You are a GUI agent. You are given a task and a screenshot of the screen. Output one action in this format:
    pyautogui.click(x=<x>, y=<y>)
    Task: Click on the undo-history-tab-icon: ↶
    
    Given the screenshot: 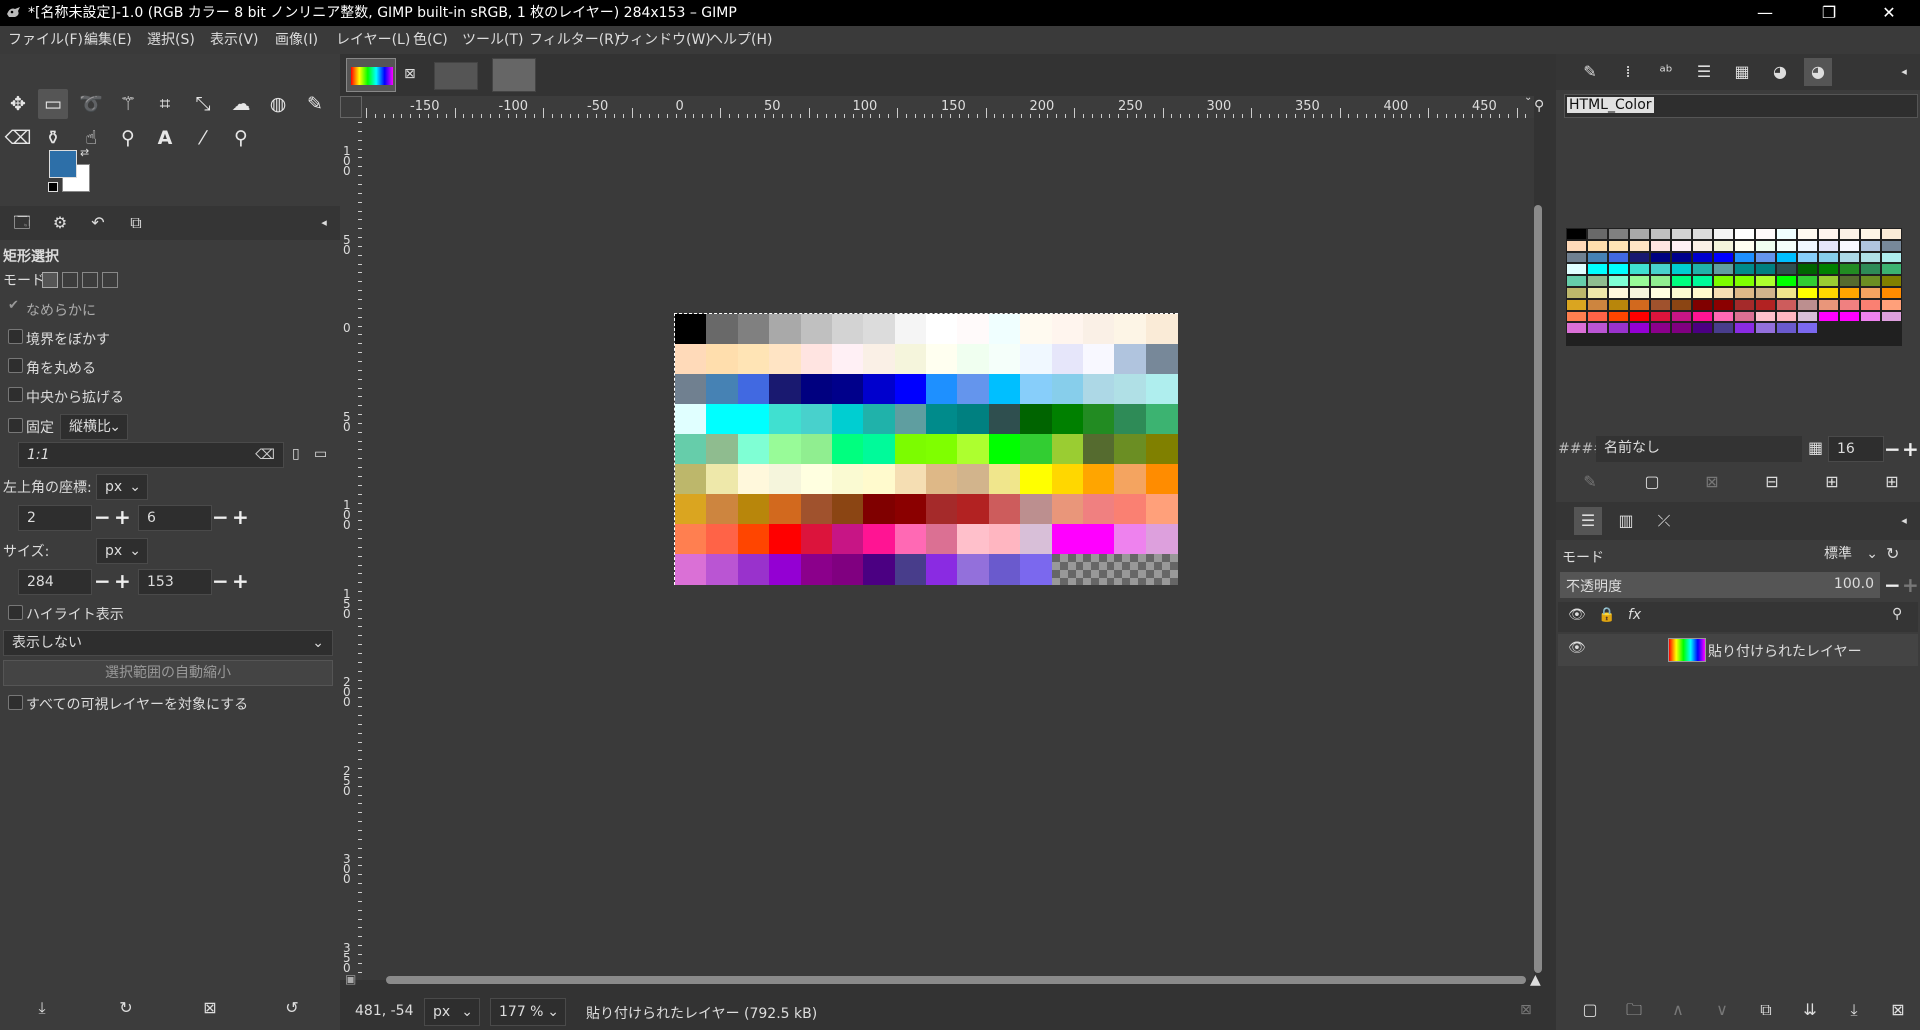 What is the action you would take?
    pyautogui.click(x=98, y=223)
    